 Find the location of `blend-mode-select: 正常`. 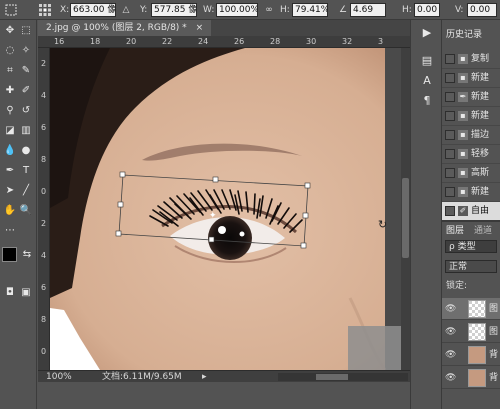

blend-mode-select: 正常 is located at coordinates (471, 266).